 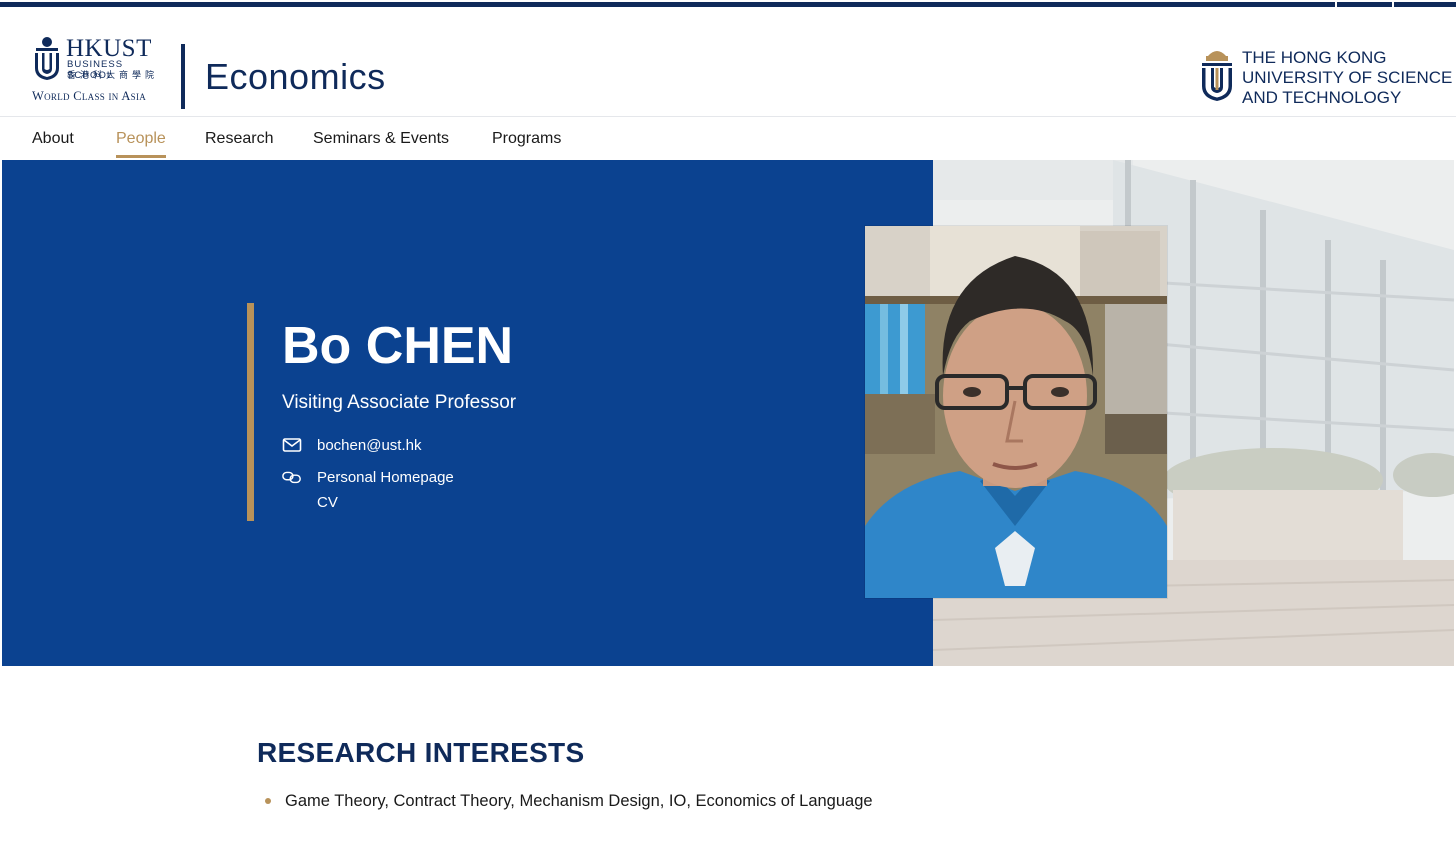 What do you see at coordinates (385, 477) in the screenshot?
I see `personal-homepage-link: Personal Homepage` at bounding box center [385, 477].